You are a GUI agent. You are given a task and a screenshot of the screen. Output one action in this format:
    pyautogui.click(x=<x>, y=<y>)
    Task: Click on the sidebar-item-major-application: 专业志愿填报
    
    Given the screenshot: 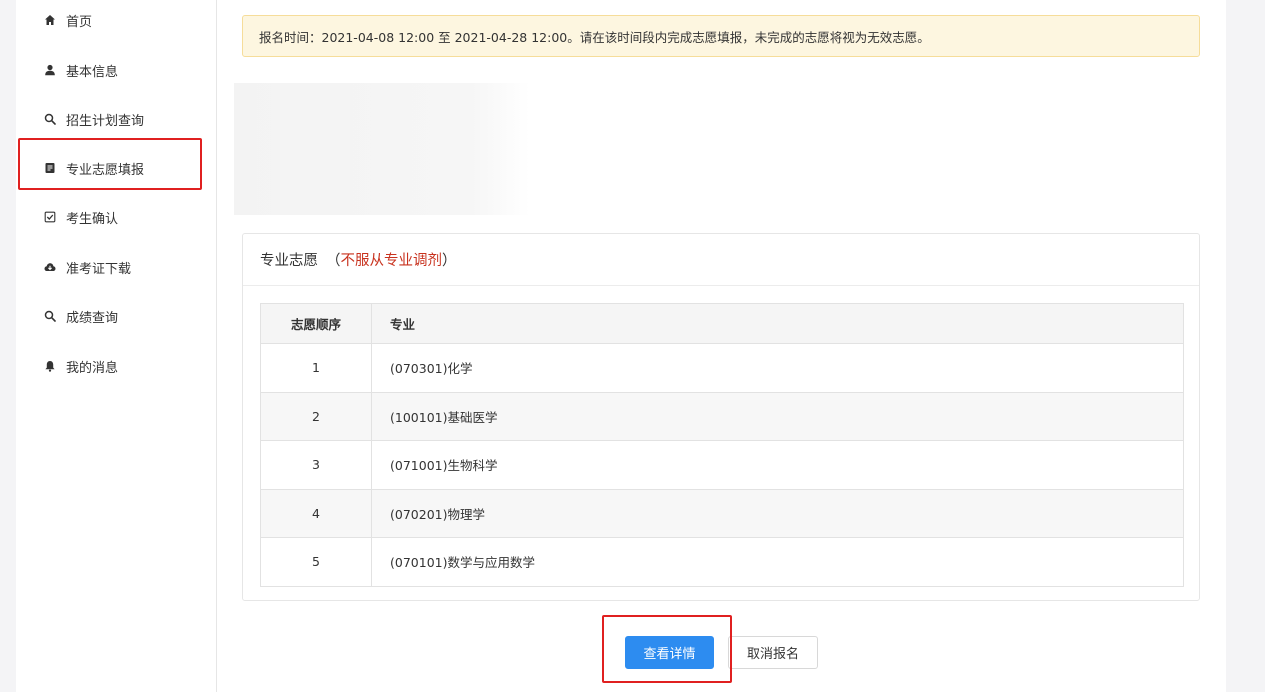 What is the action you would take?
    pyautogui.click(x=116, y=168)
    